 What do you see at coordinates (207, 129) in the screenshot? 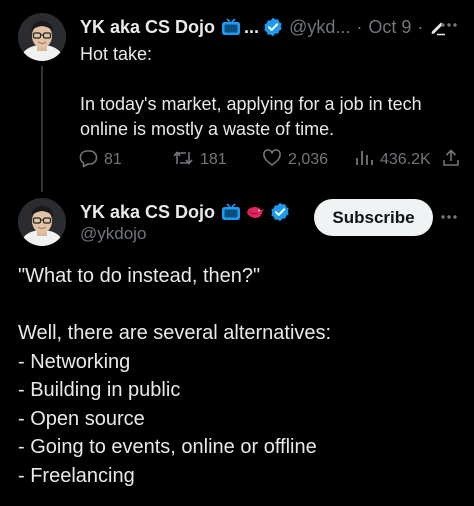
I see `tweet-text-line: online is mostly a waste of time.` at bounding box center [207, 129].